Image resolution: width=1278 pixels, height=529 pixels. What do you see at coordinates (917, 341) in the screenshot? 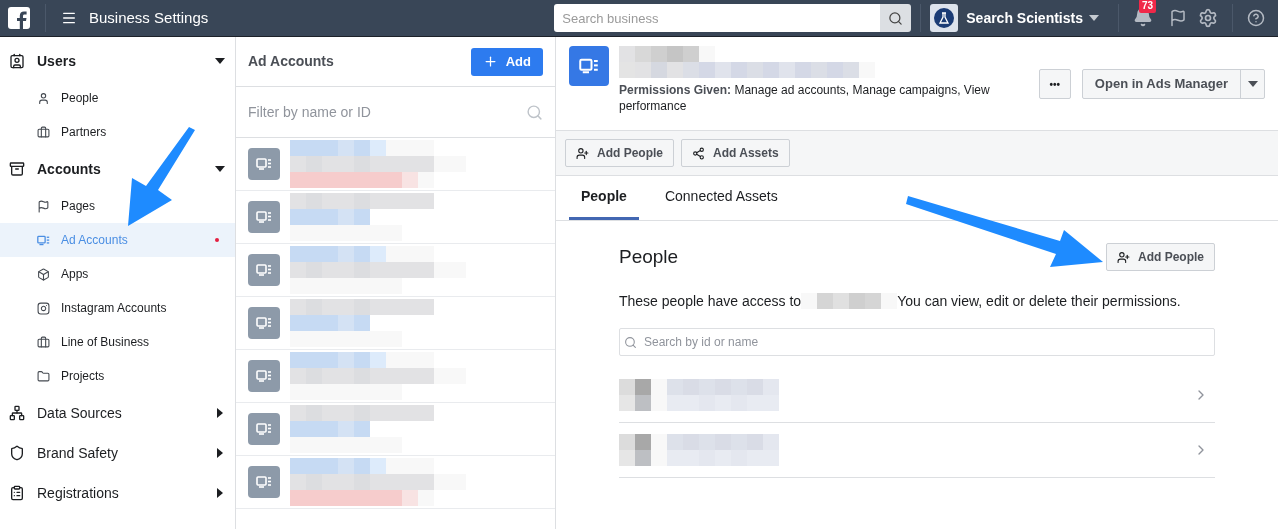
I see `people-search-field: Search by id or name` at bounding box center [917, 341].